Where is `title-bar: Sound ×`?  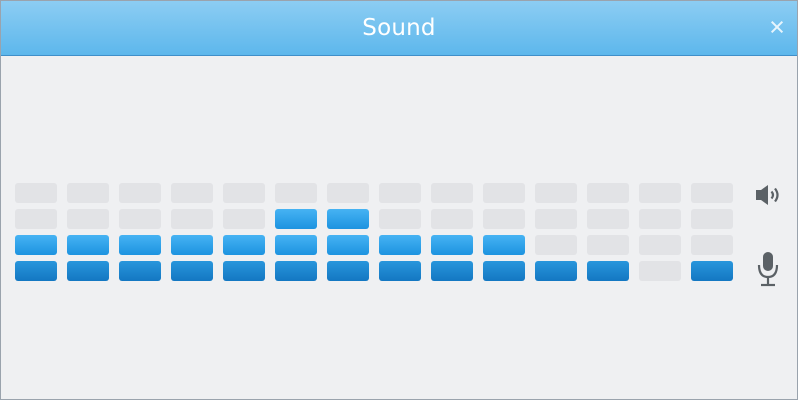
title-bar: Sound × is located at coordinates (399, 28).